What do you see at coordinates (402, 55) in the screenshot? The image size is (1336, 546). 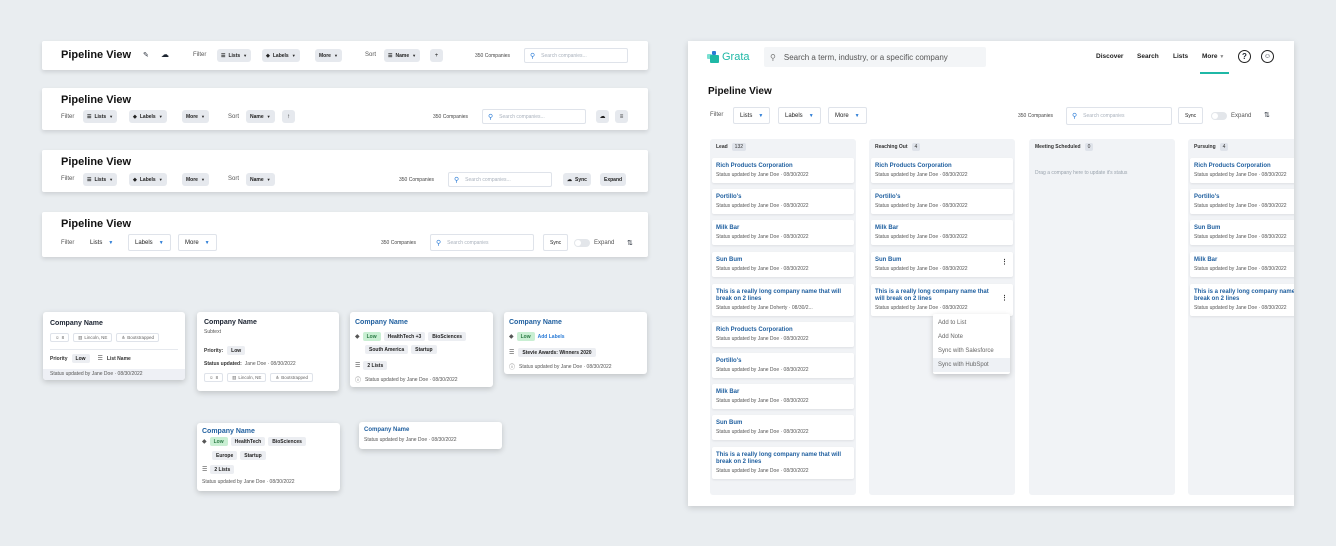 I see `sort-dropdown: ☰ Name ▼` at bounding box center [402, 55].